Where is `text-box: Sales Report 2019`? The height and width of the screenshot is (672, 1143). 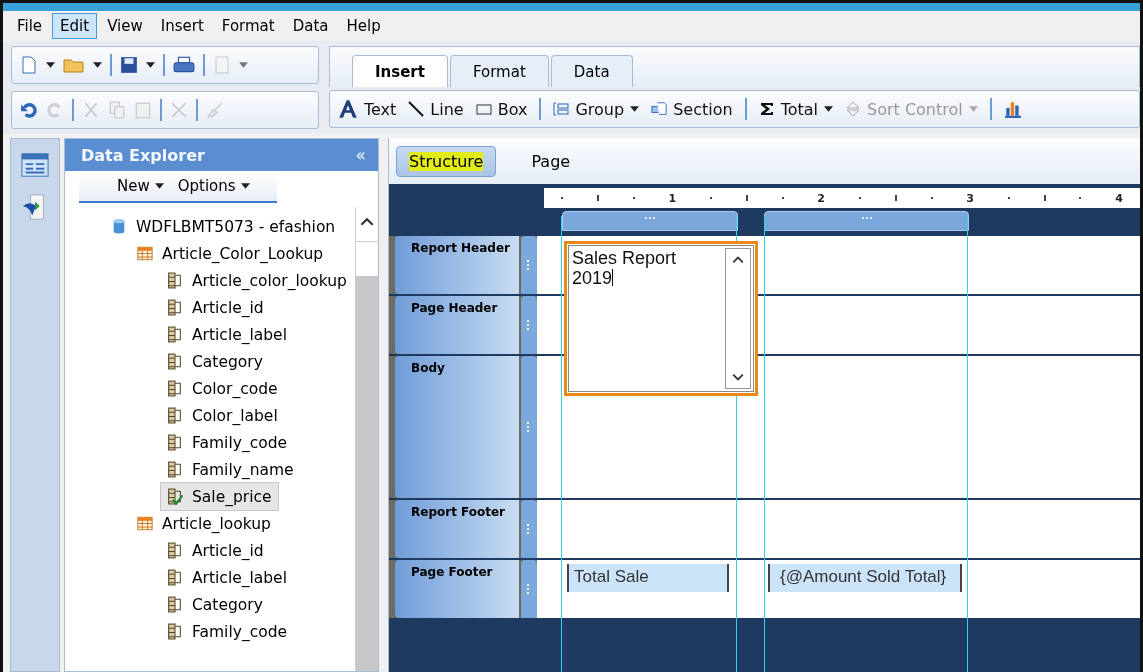
text-box: Sales Report 2019 is located at coordinates (661, 318).